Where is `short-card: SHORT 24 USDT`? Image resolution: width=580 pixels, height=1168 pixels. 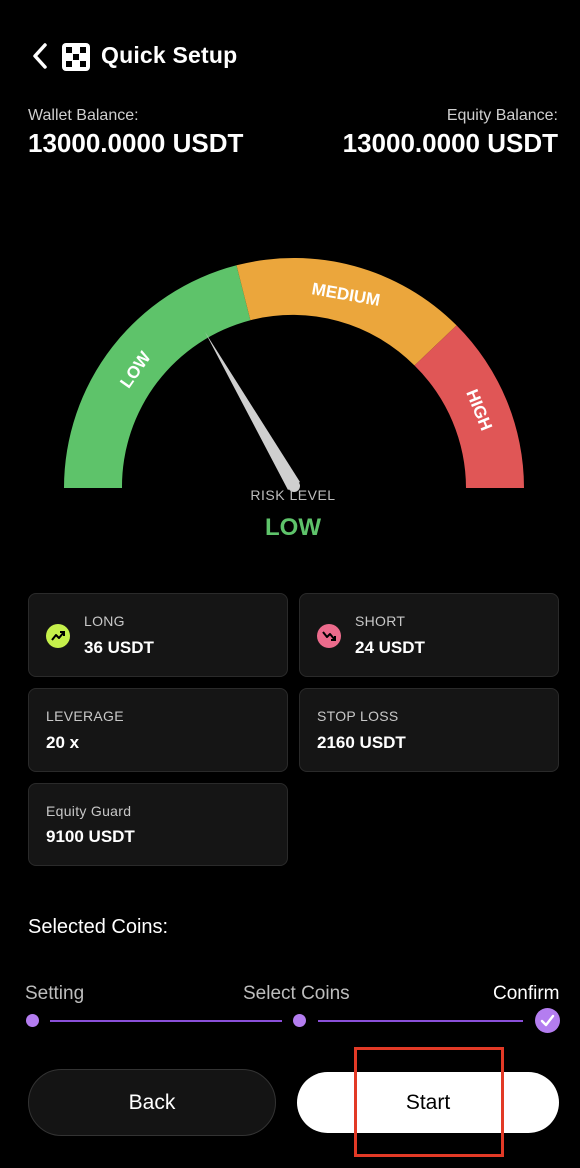 short-card: SHORT 24 USDT is located at coordinates (429, 635).